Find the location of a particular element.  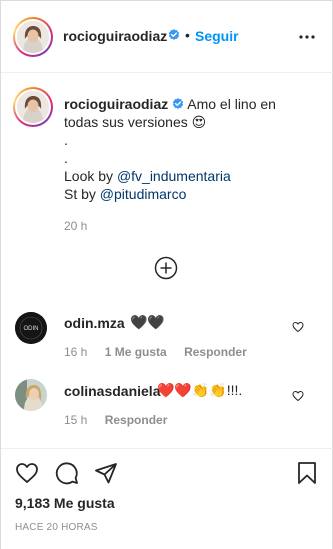

comment-meta: 15 h Responder is located at coordinates (122, 420).